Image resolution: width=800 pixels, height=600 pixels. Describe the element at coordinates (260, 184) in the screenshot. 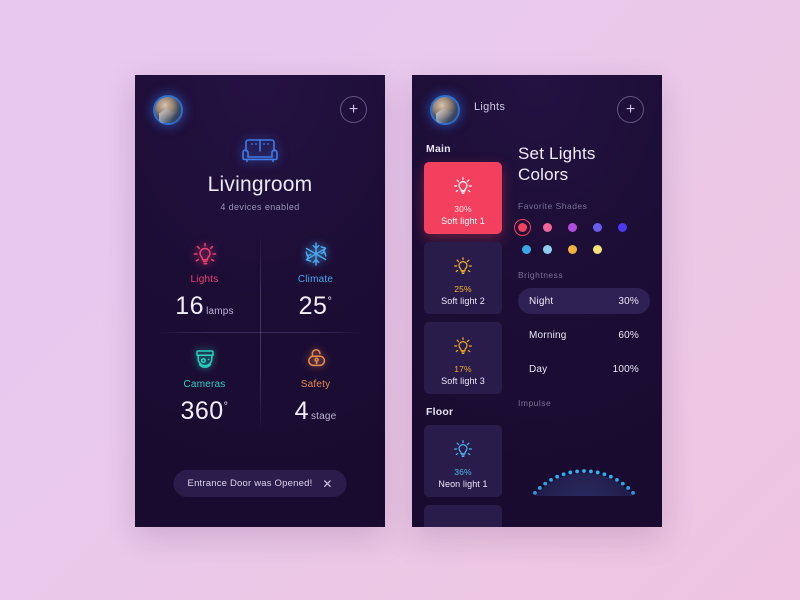

I see `room-name: Livingroom` at that location.